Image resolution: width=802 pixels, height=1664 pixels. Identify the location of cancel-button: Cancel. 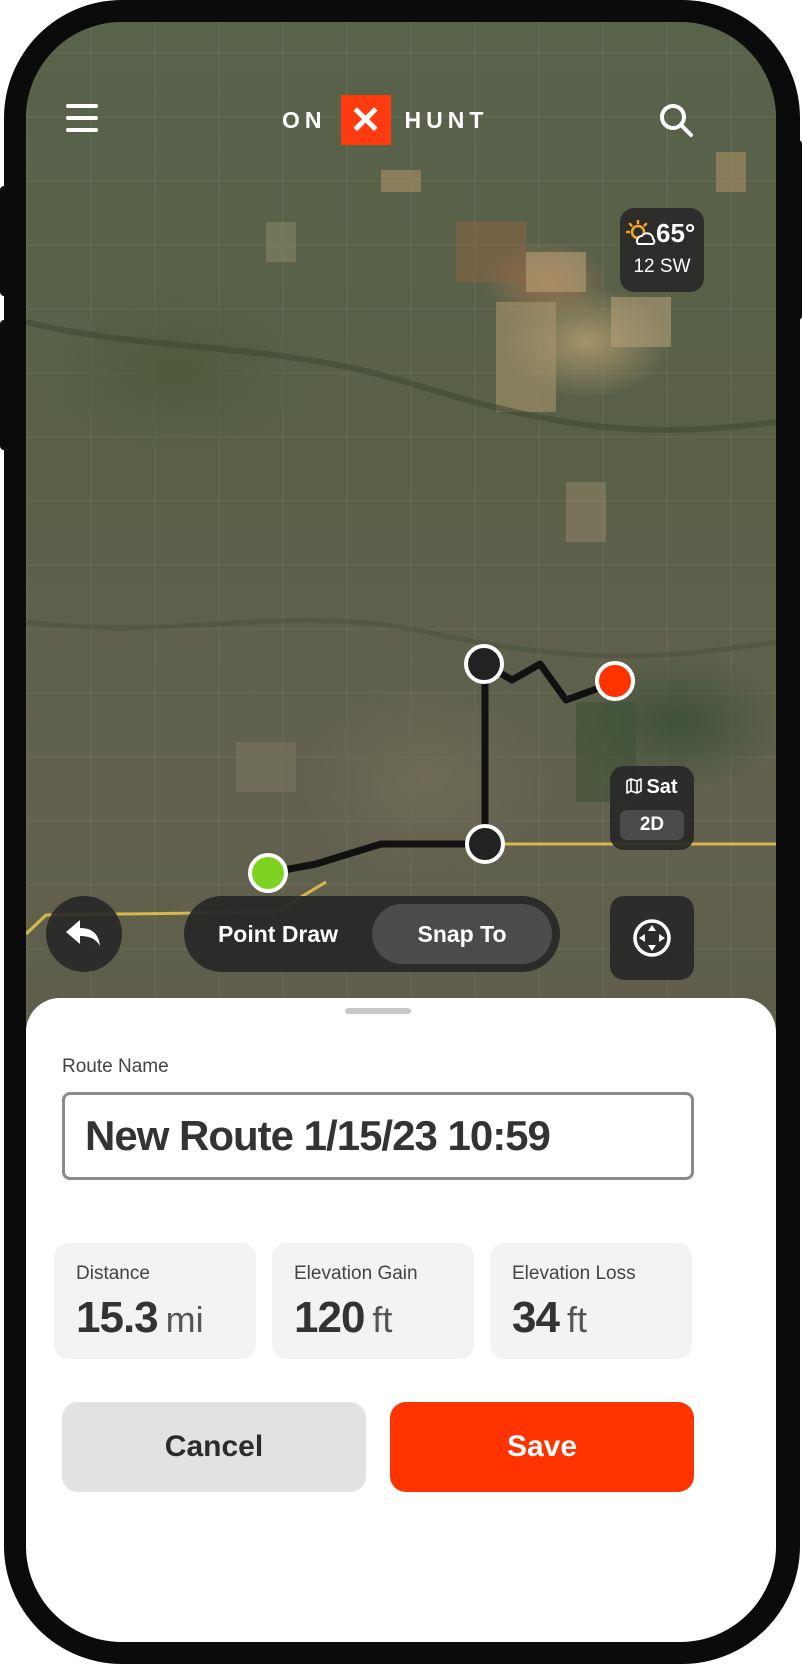
(214, 1447).